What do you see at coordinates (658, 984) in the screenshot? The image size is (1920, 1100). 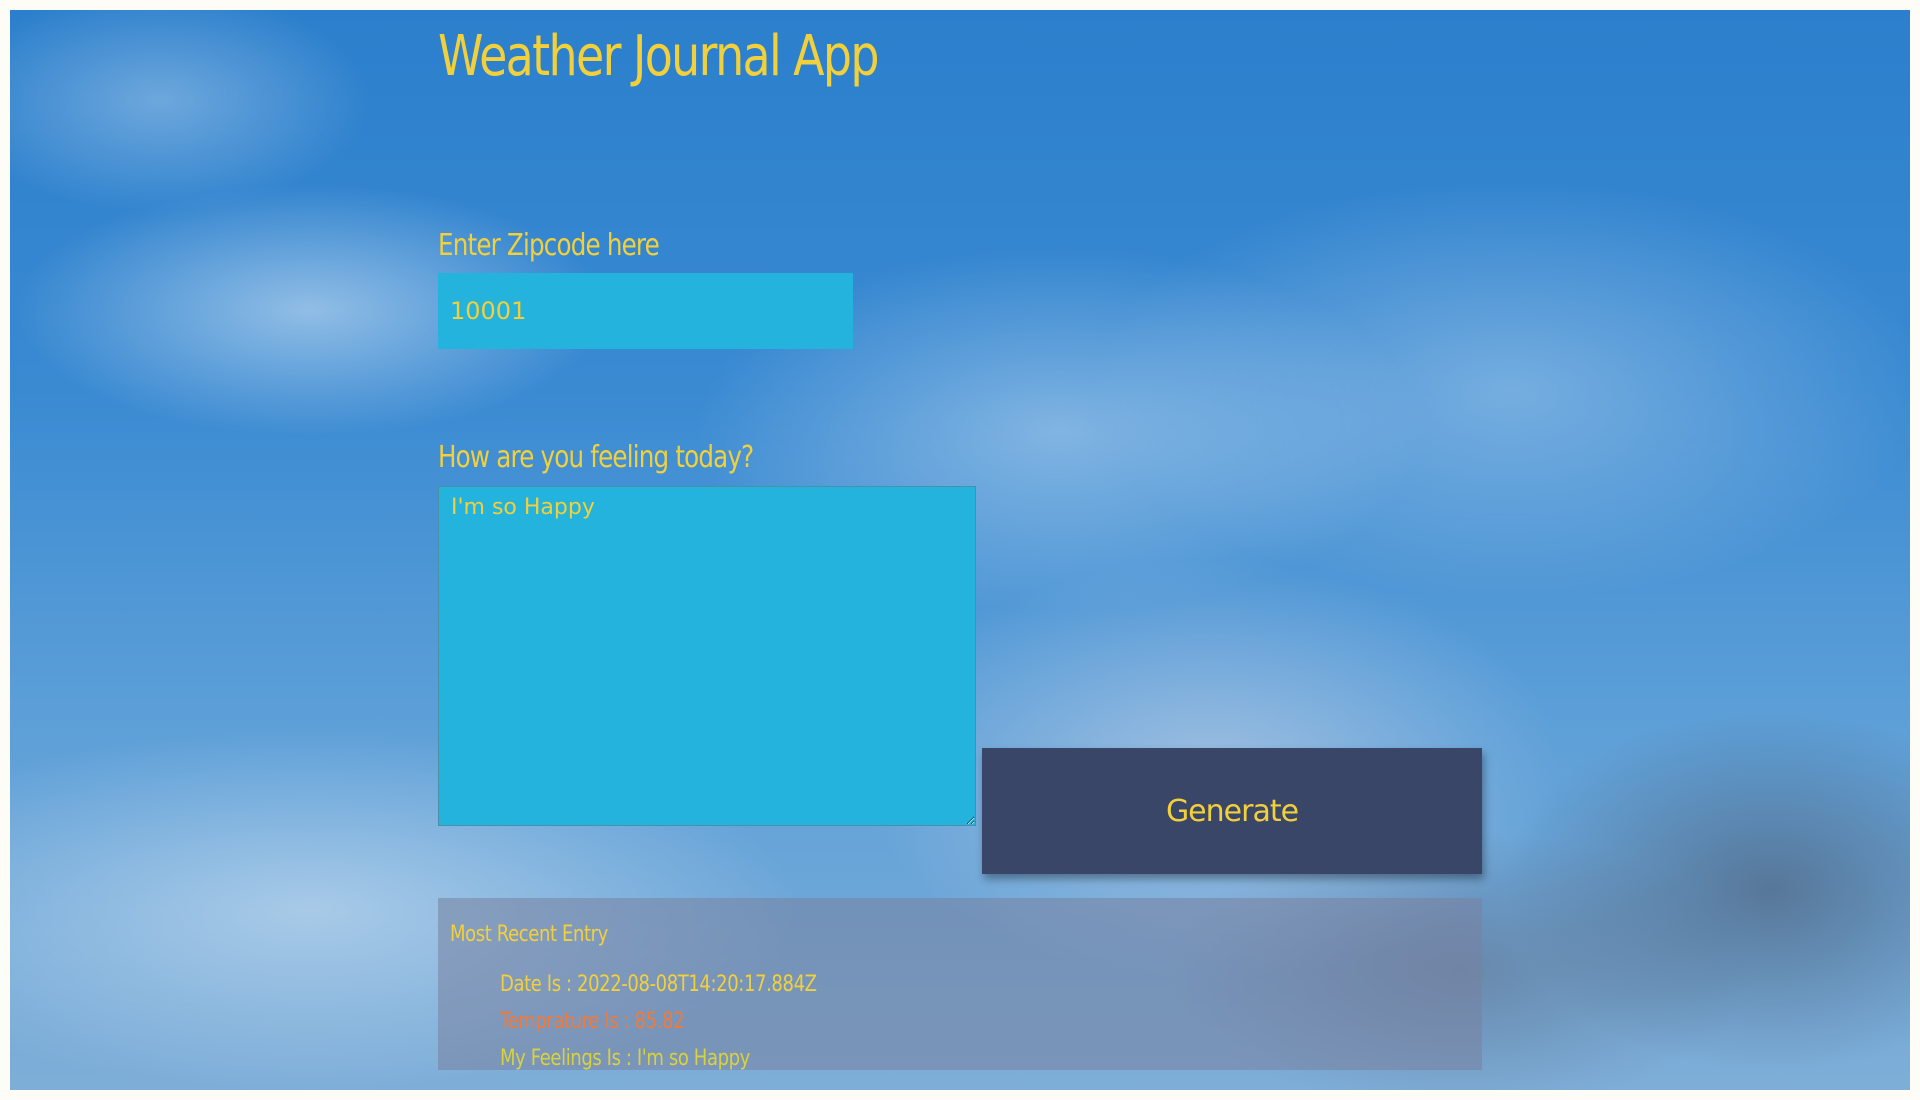 I see `entry-date: Date Is : 2022-08-08T14:20:17.884Z` at bounding box center [658, 984].